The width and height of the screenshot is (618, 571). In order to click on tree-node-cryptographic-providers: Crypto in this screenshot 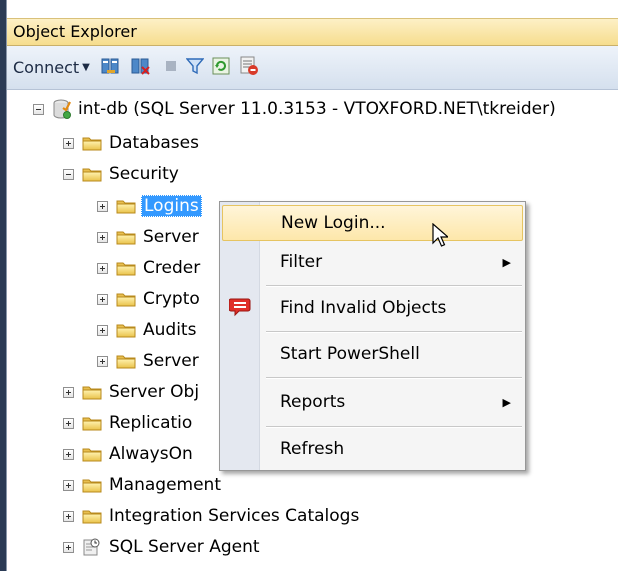, I will do `click(148, 299)`.